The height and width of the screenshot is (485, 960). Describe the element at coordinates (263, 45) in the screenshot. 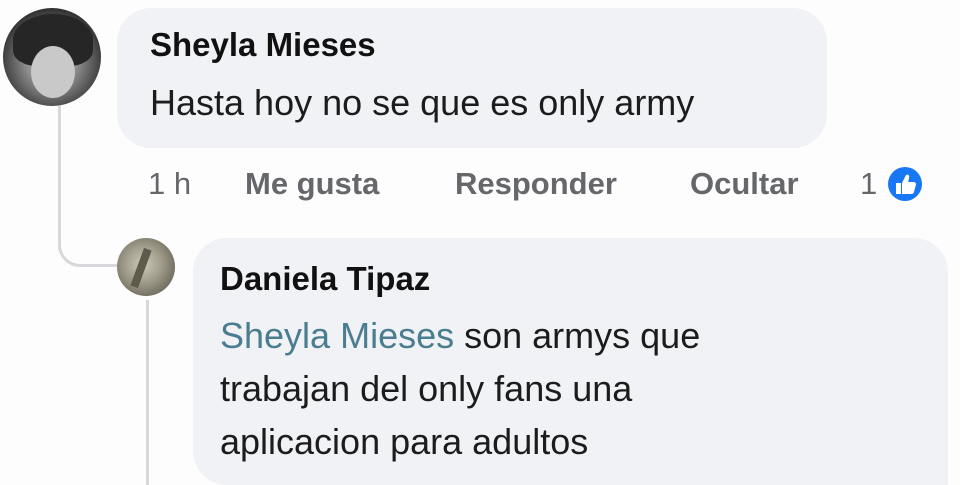

I see `comment-author: Sheyla Mieses` at that location.